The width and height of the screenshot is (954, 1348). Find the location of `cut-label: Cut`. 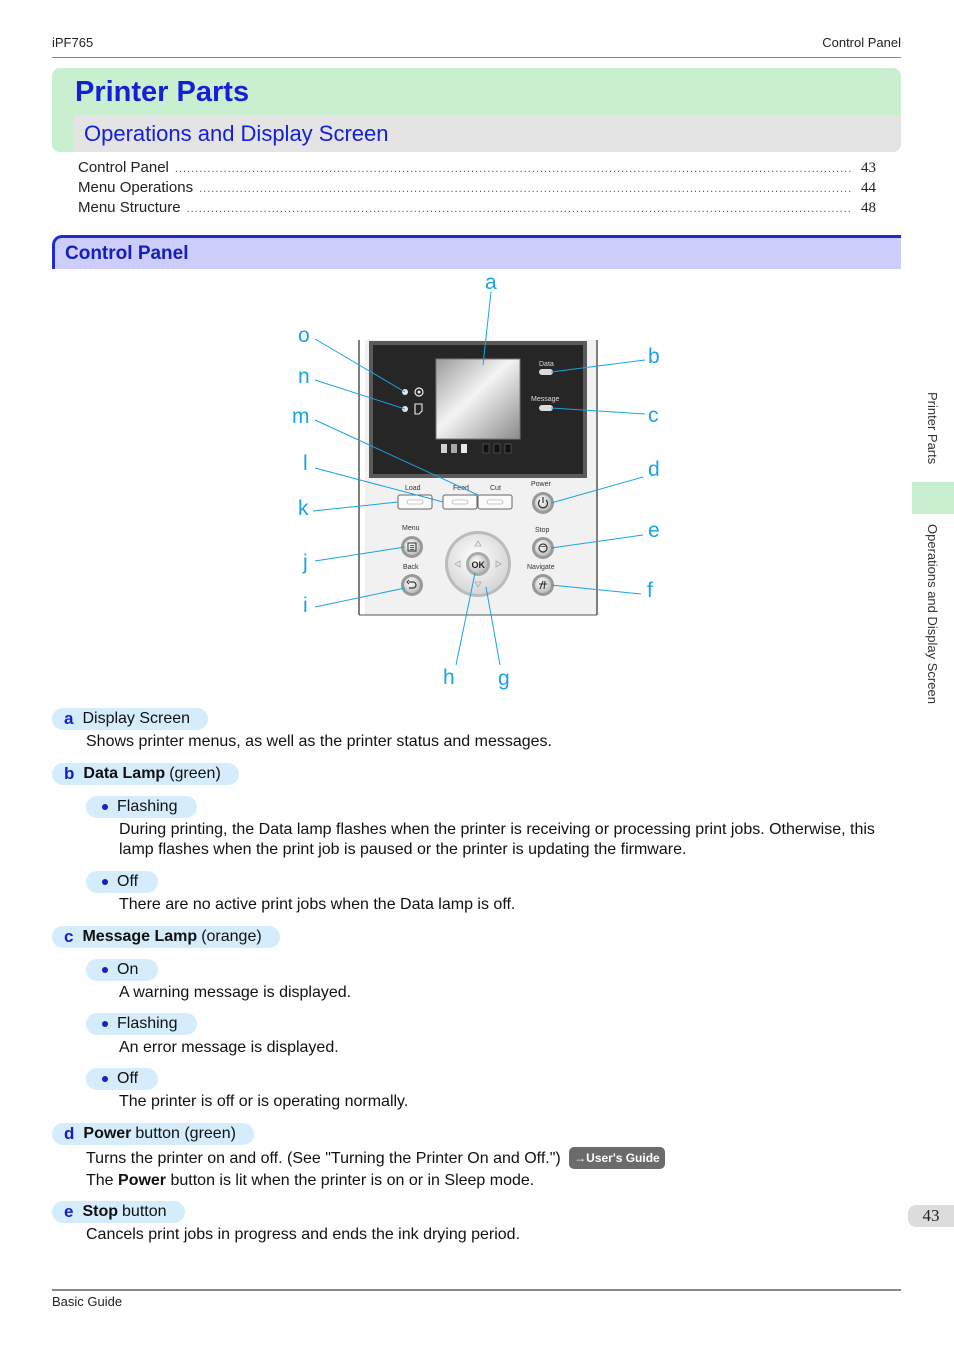

cut-label: Cut is located at coordinates (495, 488).